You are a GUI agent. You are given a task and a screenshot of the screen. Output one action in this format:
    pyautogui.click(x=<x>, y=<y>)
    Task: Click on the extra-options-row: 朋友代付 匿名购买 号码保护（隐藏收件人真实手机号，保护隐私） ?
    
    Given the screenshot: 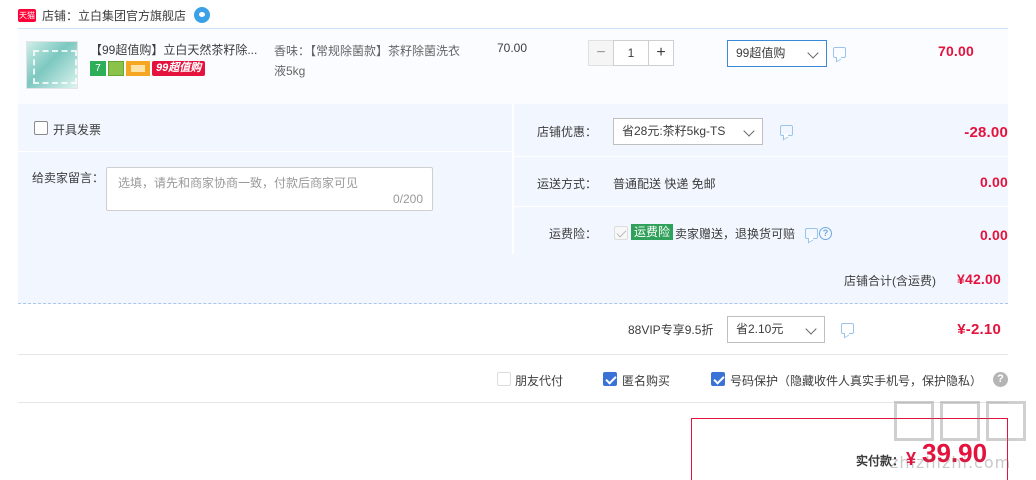 What is the action you would take?
    pyautogui.click(x=513, y=379)
    